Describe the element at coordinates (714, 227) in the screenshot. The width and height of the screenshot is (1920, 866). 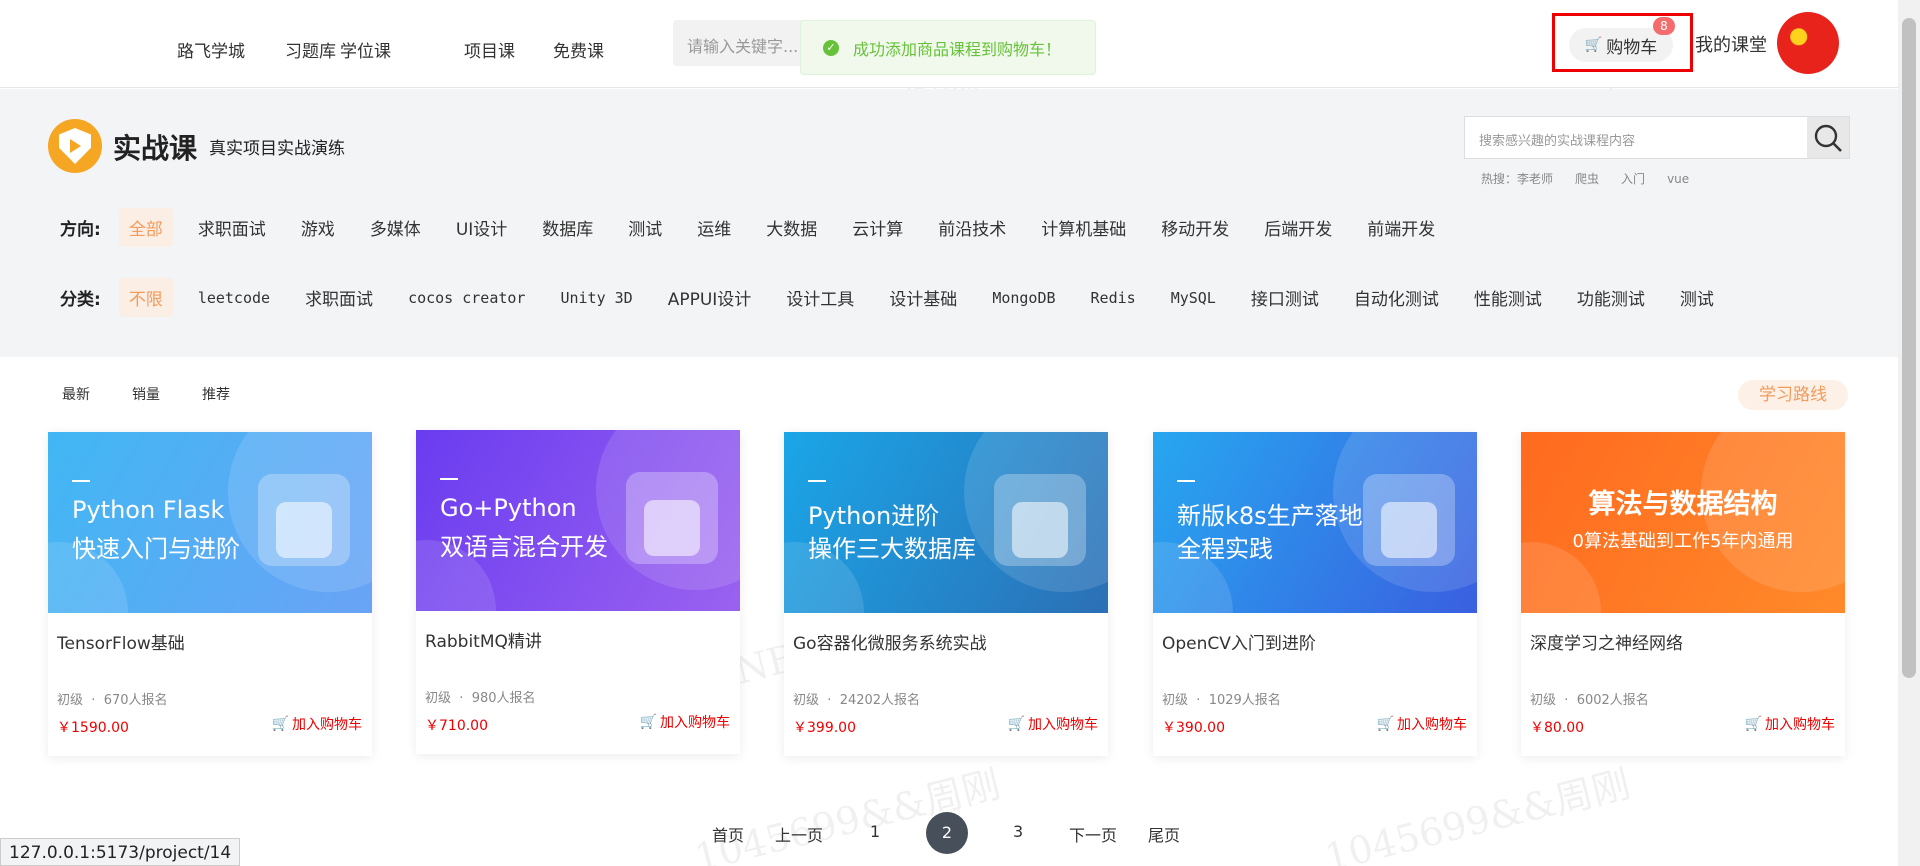
I see `direction-tag: 运维` at that location.